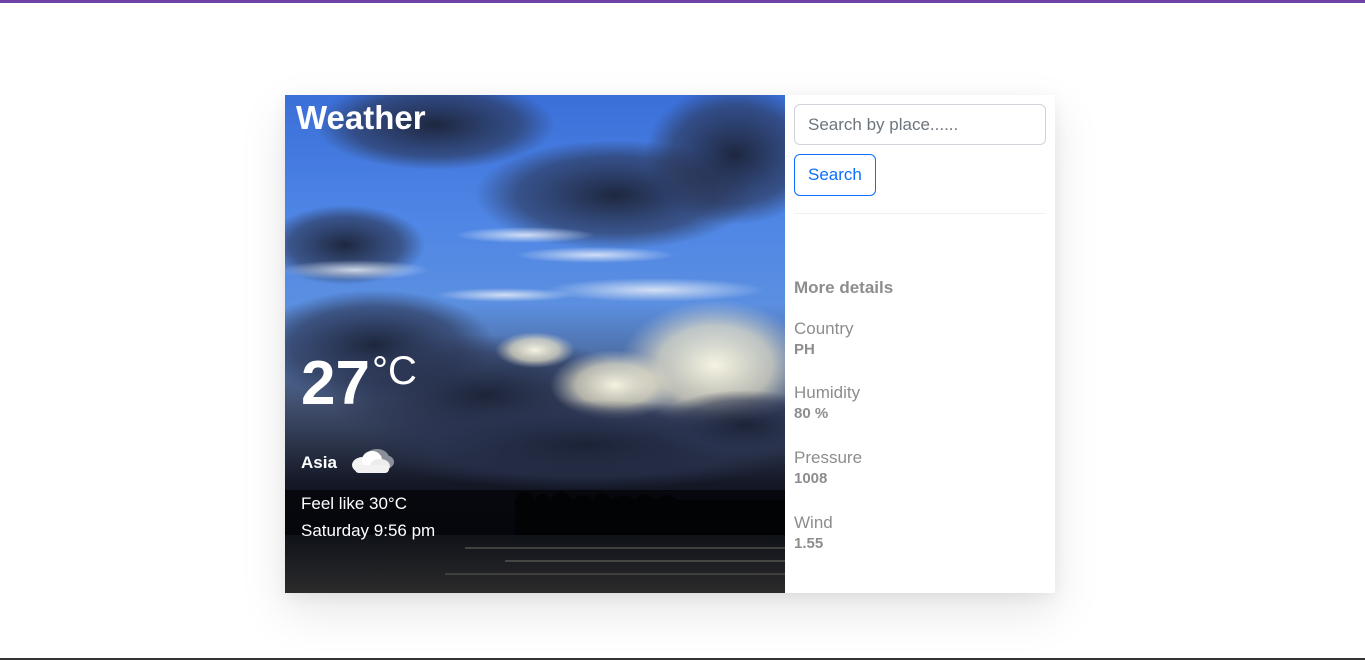 This screenshot has height=660, width=1365. I want to click on cloud-icon, so click(371, 462).